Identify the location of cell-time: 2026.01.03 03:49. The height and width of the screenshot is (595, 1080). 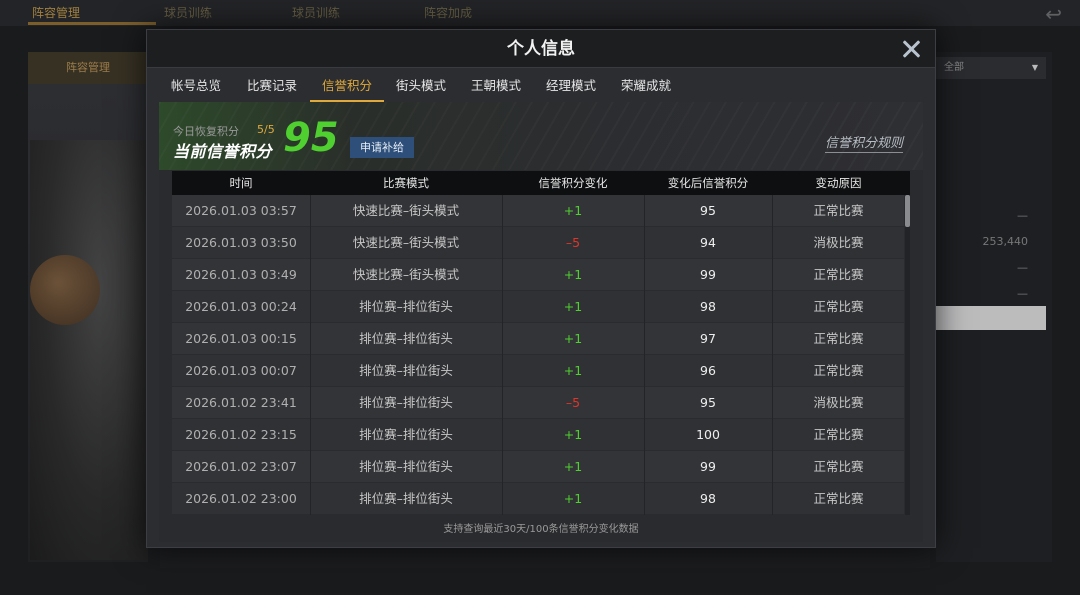
(241, 274).